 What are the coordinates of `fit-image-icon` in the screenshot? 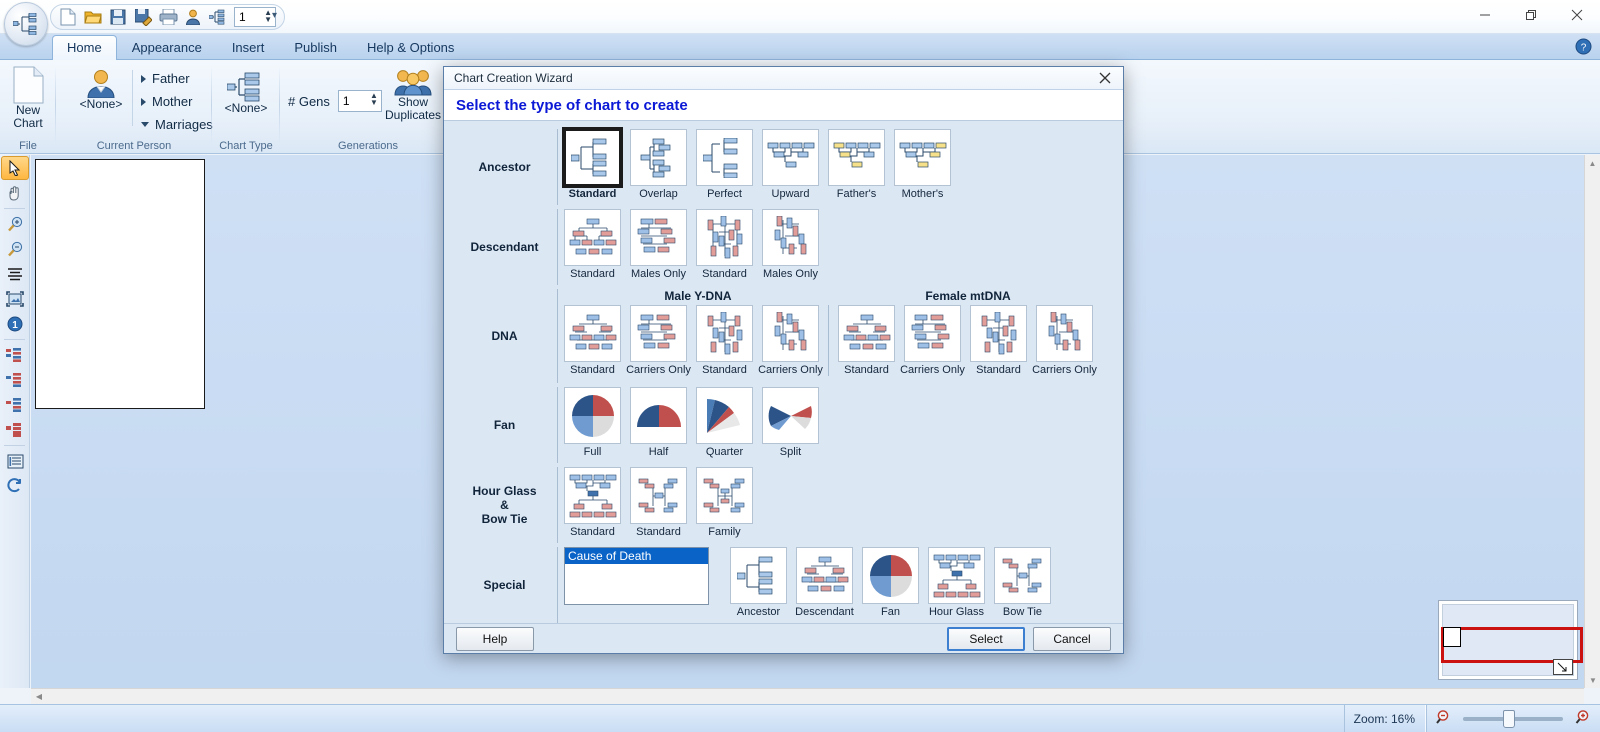 It's located at (15, 299).